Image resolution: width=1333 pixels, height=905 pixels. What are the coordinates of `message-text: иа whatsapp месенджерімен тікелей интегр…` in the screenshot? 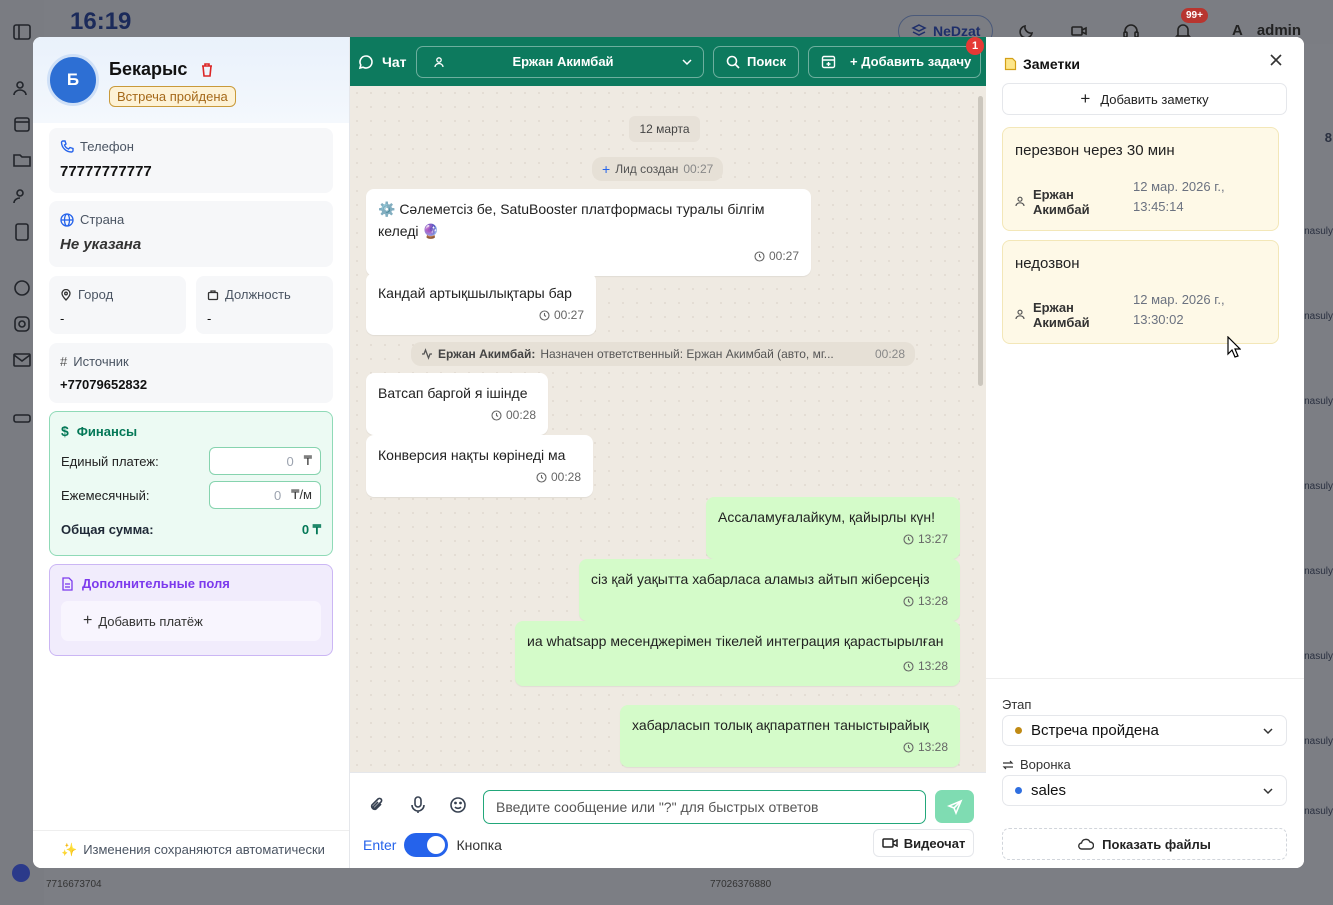 It's located at (735, 641).